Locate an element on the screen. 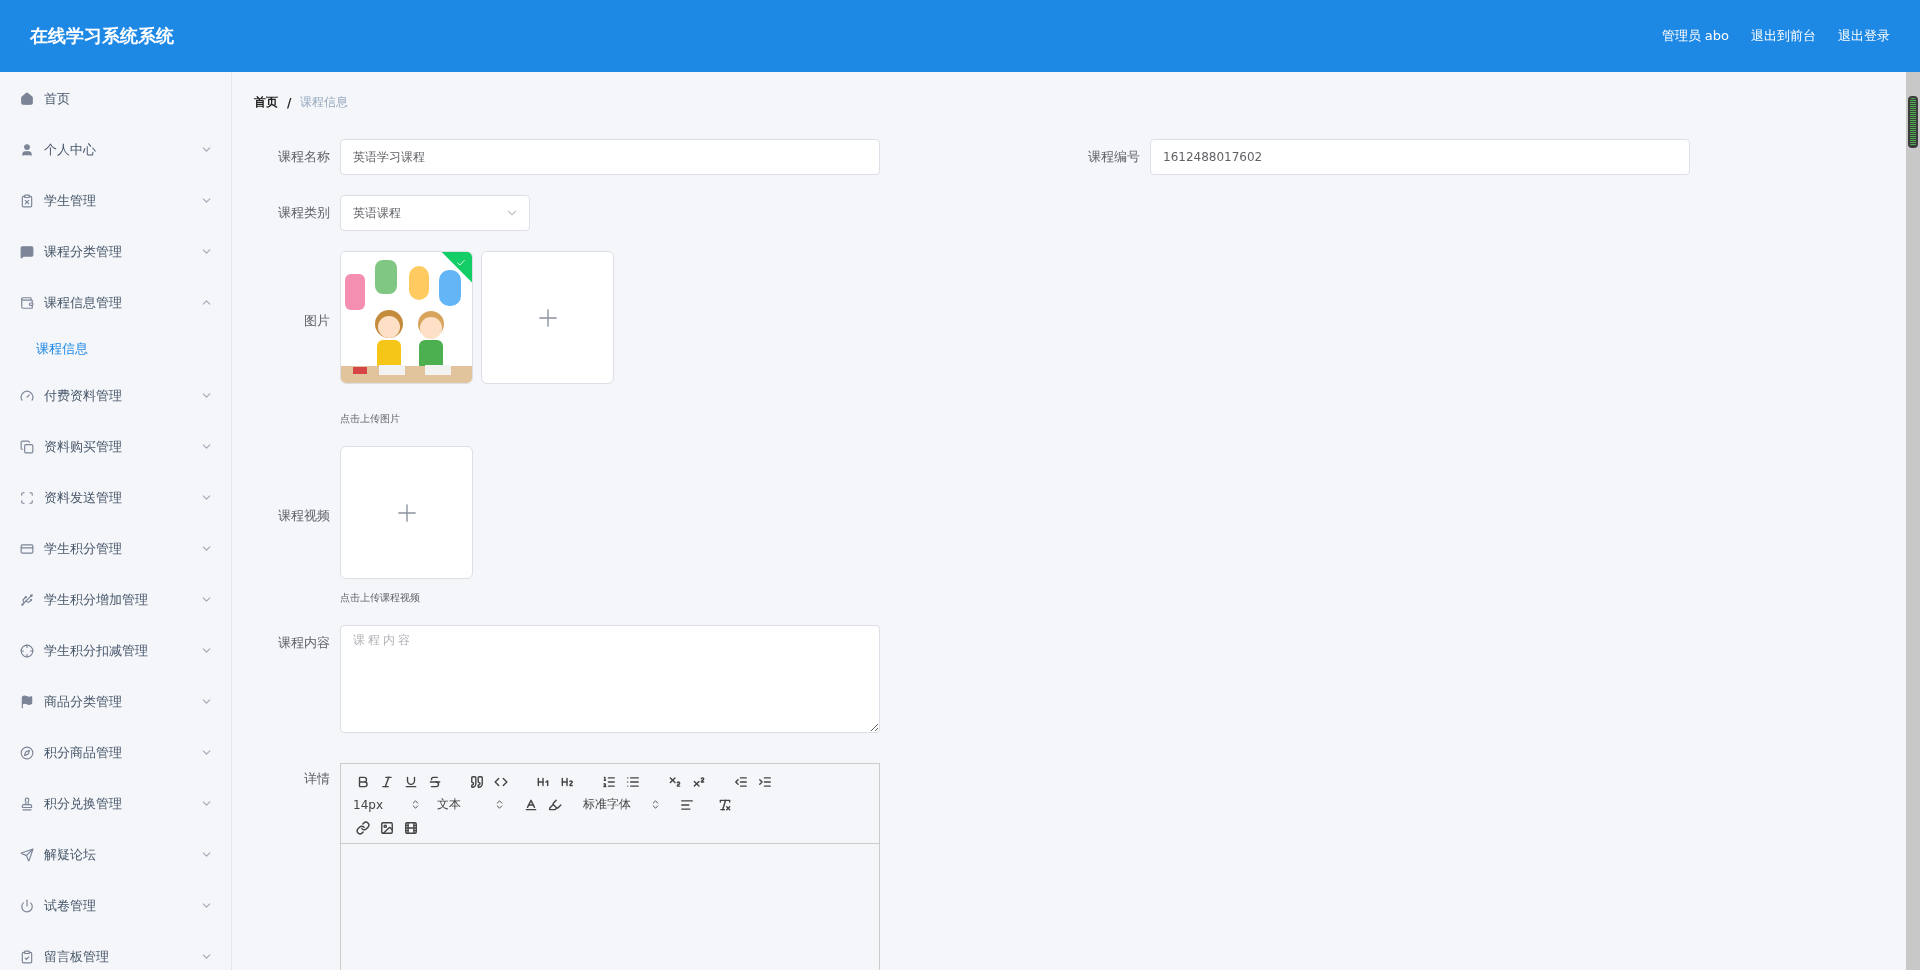  clipboard-icon is located at coordinates (27, 200).